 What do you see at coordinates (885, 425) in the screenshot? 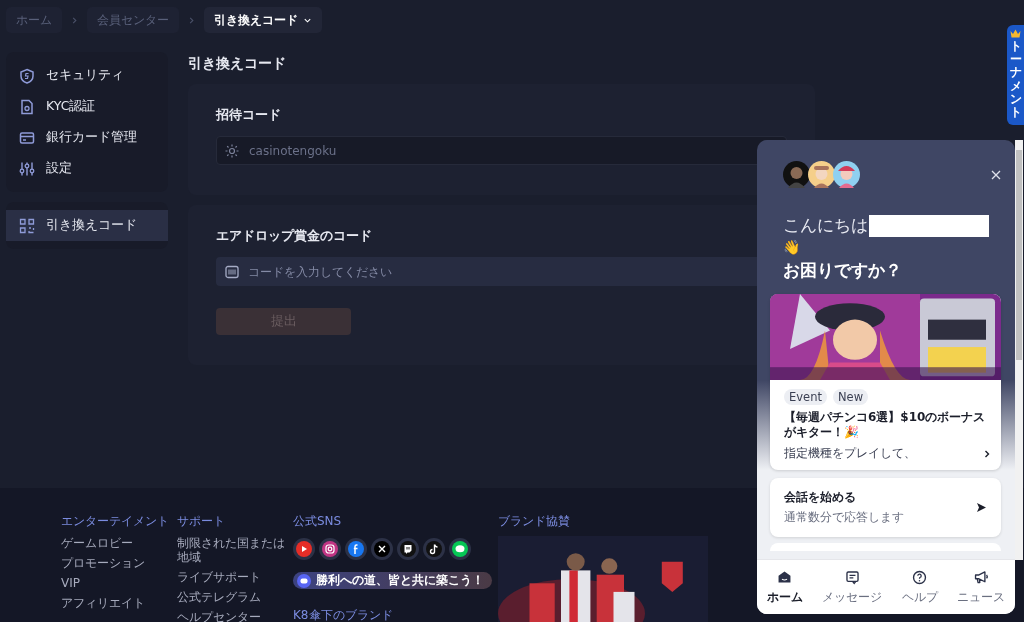
I see `news-title: 【毎週パチンコ6選】$10のボーナスがキター！🎉` at bounding box center [885, 425].